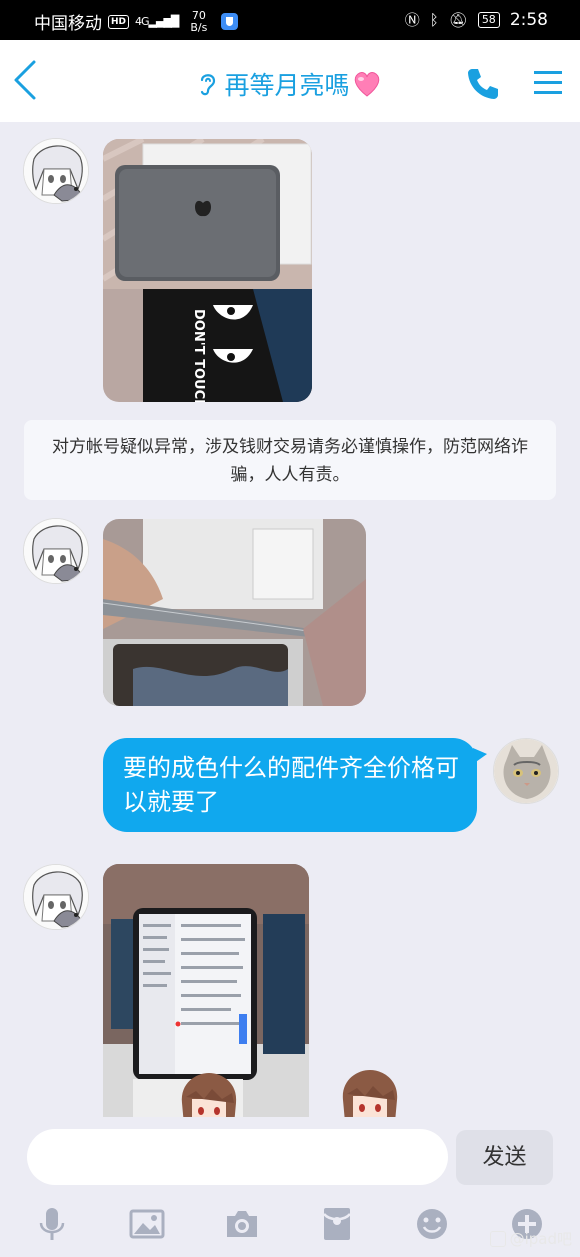 This screenshot has height=1257, width=580. I want to click on status-left: 中国移动 HD 4G▂▄▆█ 70 B/s, so click(136, 21).